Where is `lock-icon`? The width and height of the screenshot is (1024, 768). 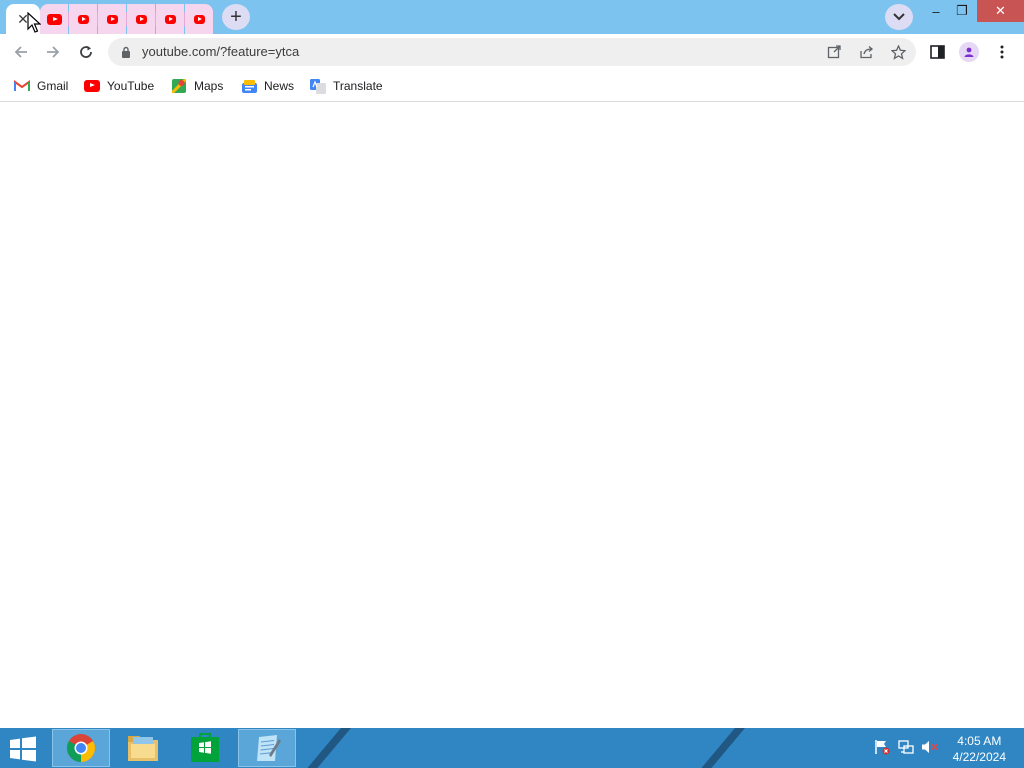
lock-icon is located at coordinates (126, 52).